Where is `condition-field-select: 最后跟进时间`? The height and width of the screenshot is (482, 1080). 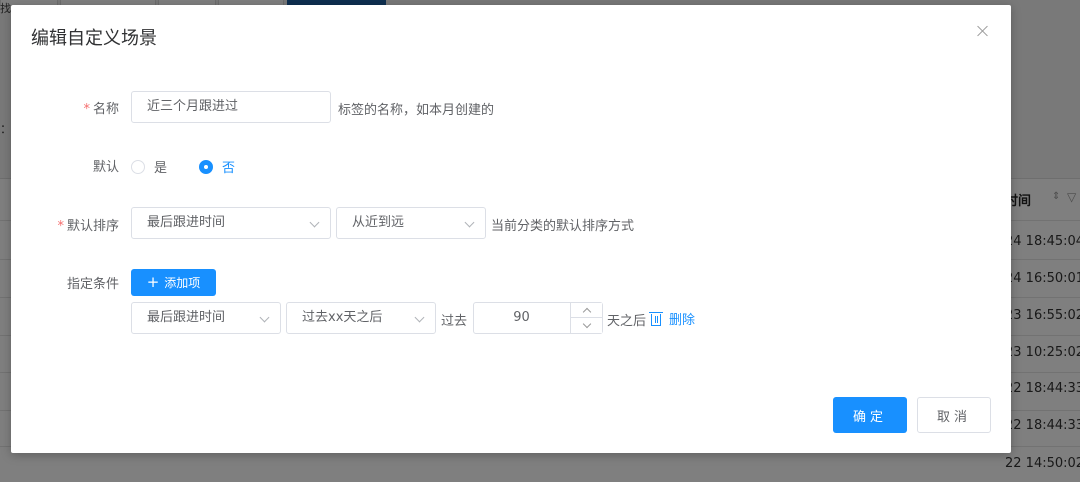
condition-field-select: 最后跟进时间 is located at coordinates (206, 318).